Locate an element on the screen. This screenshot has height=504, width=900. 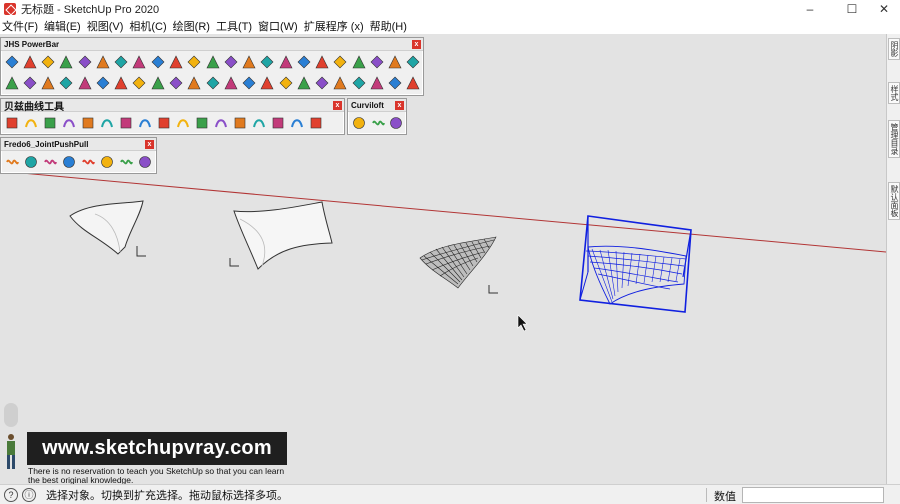
loop-icon is located at coordinates (29, 83).